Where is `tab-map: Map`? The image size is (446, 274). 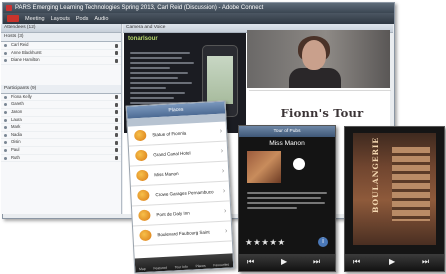 tab-map: Map is located at coordinates (142, 269).